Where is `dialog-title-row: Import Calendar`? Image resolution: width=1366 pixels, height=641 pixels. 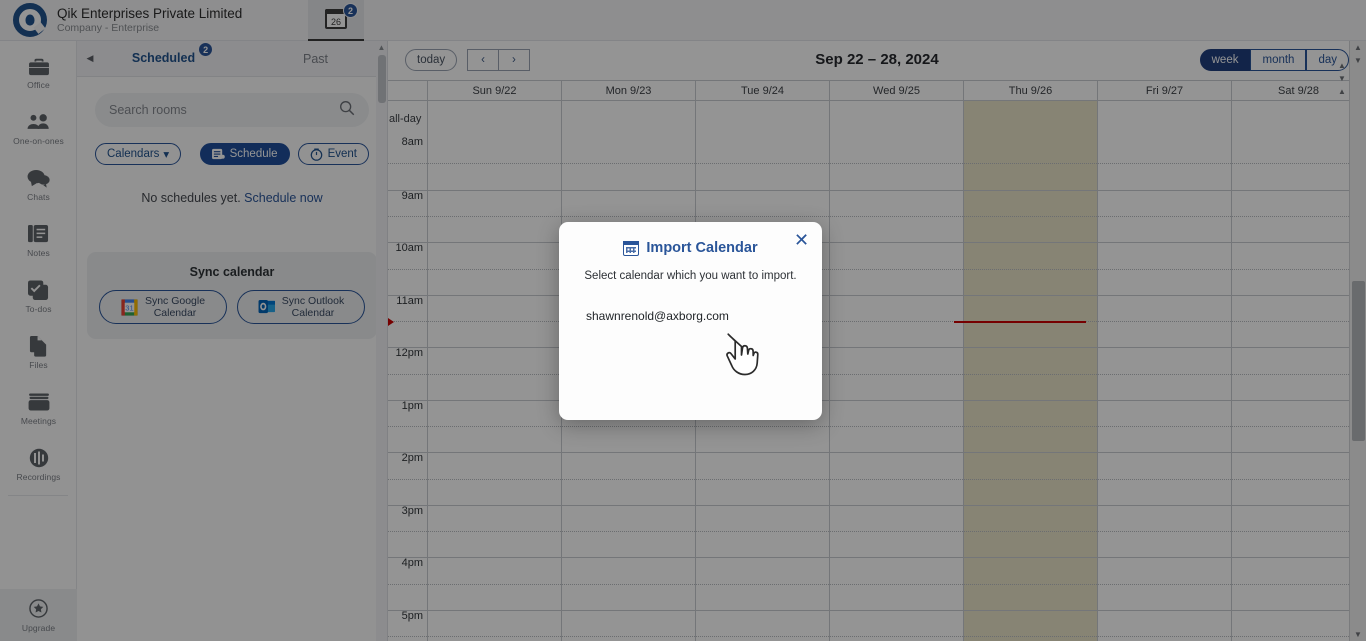
dialog-title-row: Import Calendar is located at coordinates (690, 248).